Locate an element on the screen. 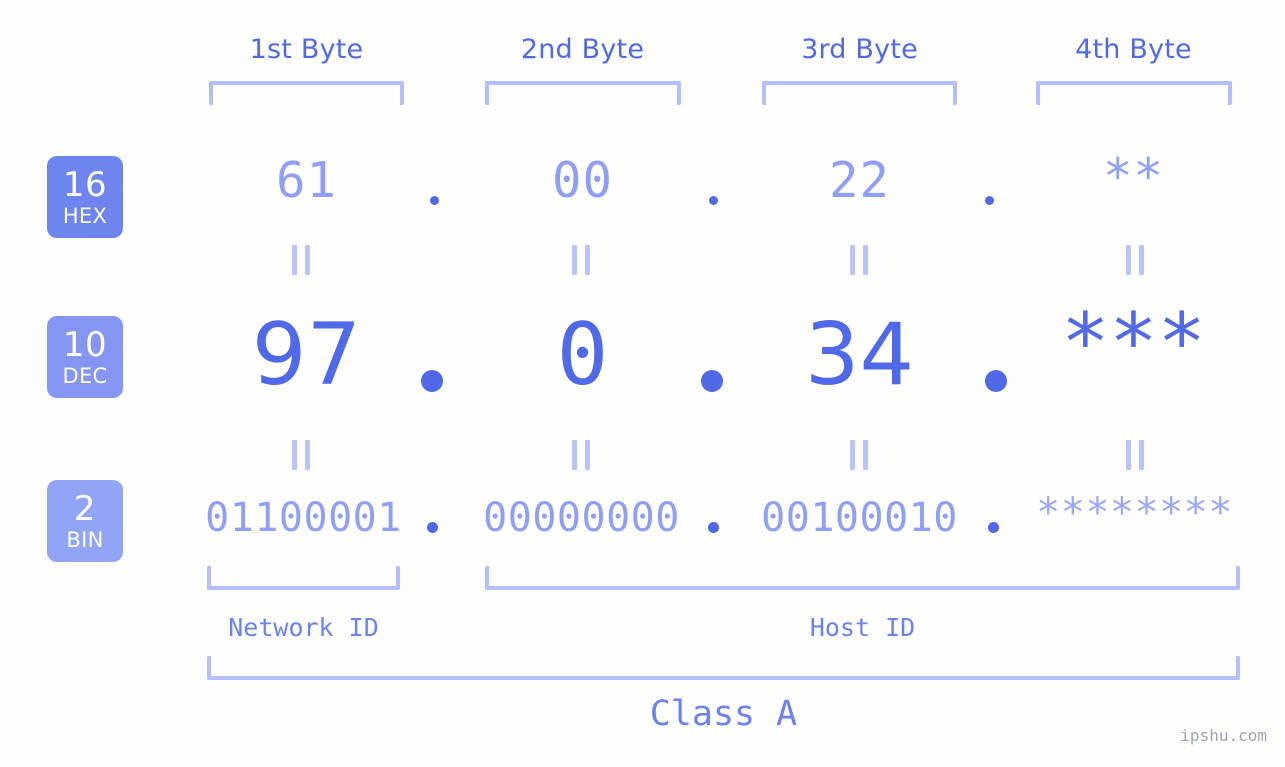  base-badge-hex-number: 16 is located at coordinates (85, 184).